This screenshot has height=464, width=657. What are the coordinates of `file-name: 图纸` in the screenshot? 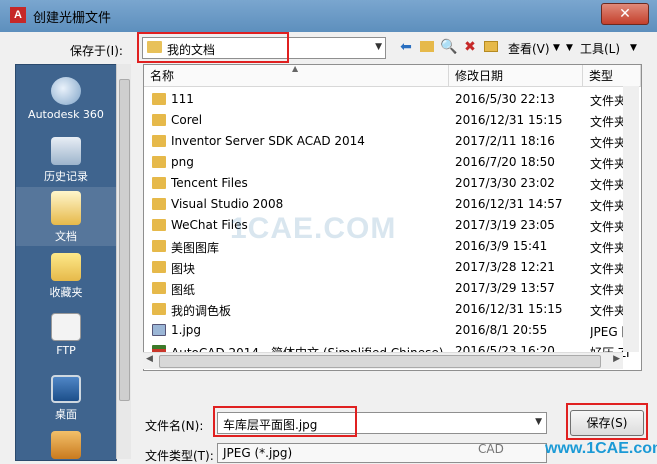 It's located at (183, 290).